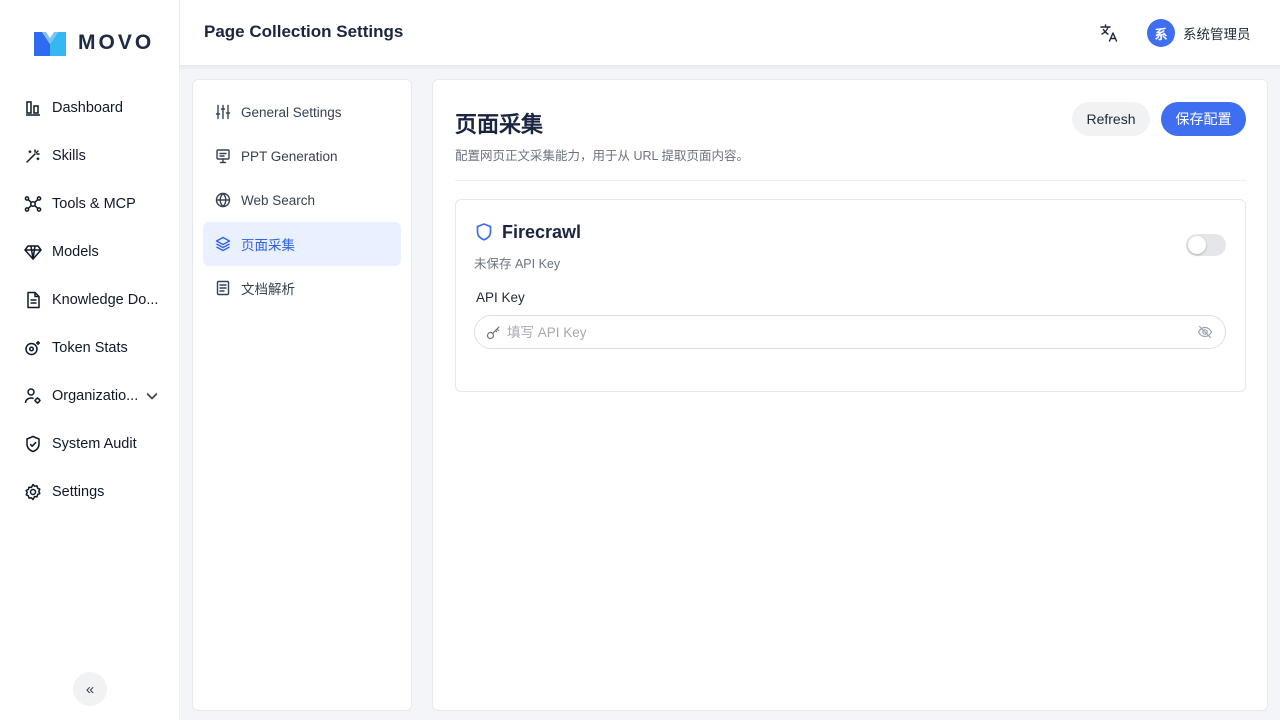  I want to click on user-menu: 系 系统管理员, so click(1199, 33).